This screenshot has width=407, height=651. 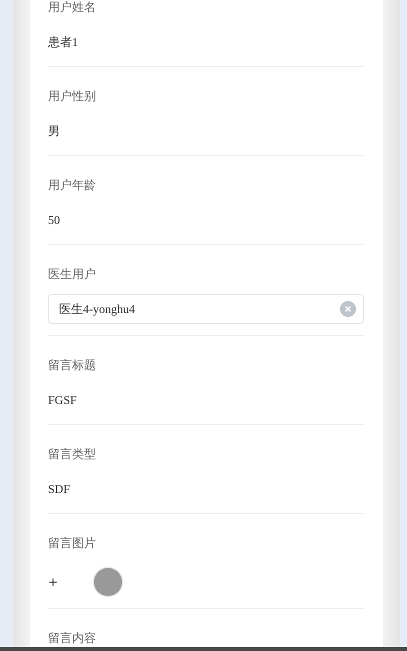 I want to click on field-label: 医生用户, so click(x=72, y=274).